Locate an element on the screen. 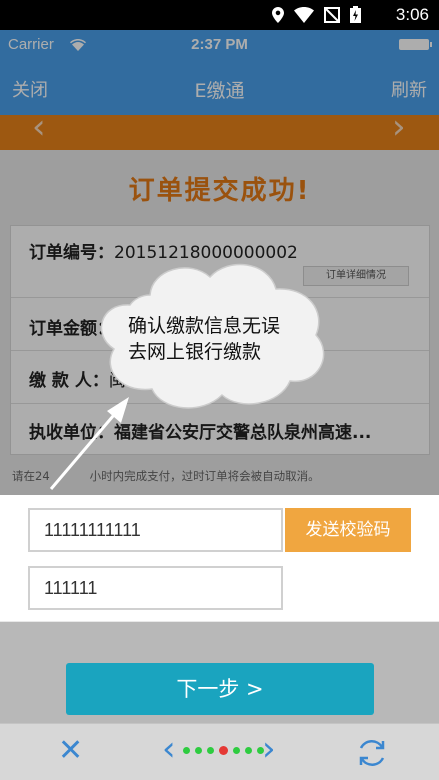 The height and width of the screenshot is (780, 439). tooltip-line-1: 确认缴款信息无误 is located at coordinates (204, 326).